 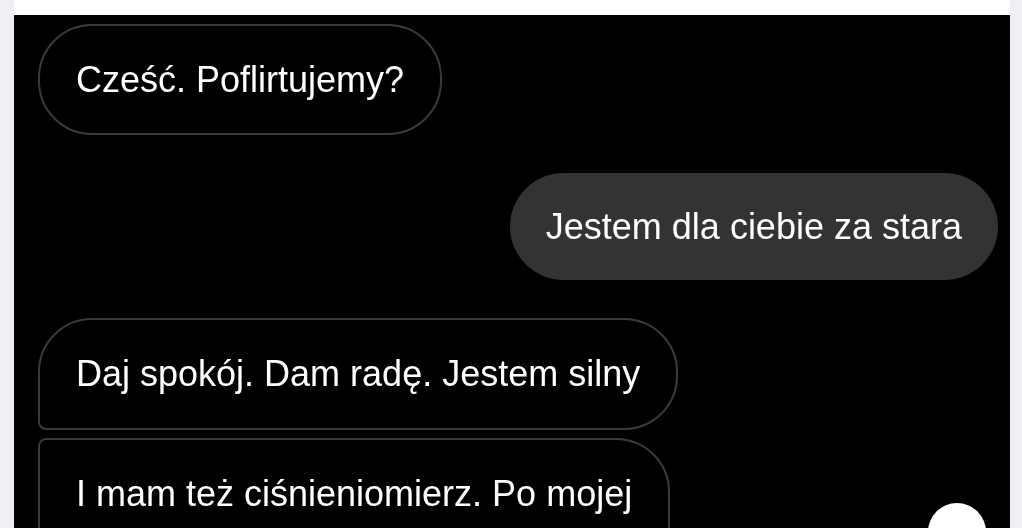 What do you see at coordinates (240, 80) in the screenshot?
I see `received-message: Cześć. Poflirtujemy?` at bounding box center [240, 80].